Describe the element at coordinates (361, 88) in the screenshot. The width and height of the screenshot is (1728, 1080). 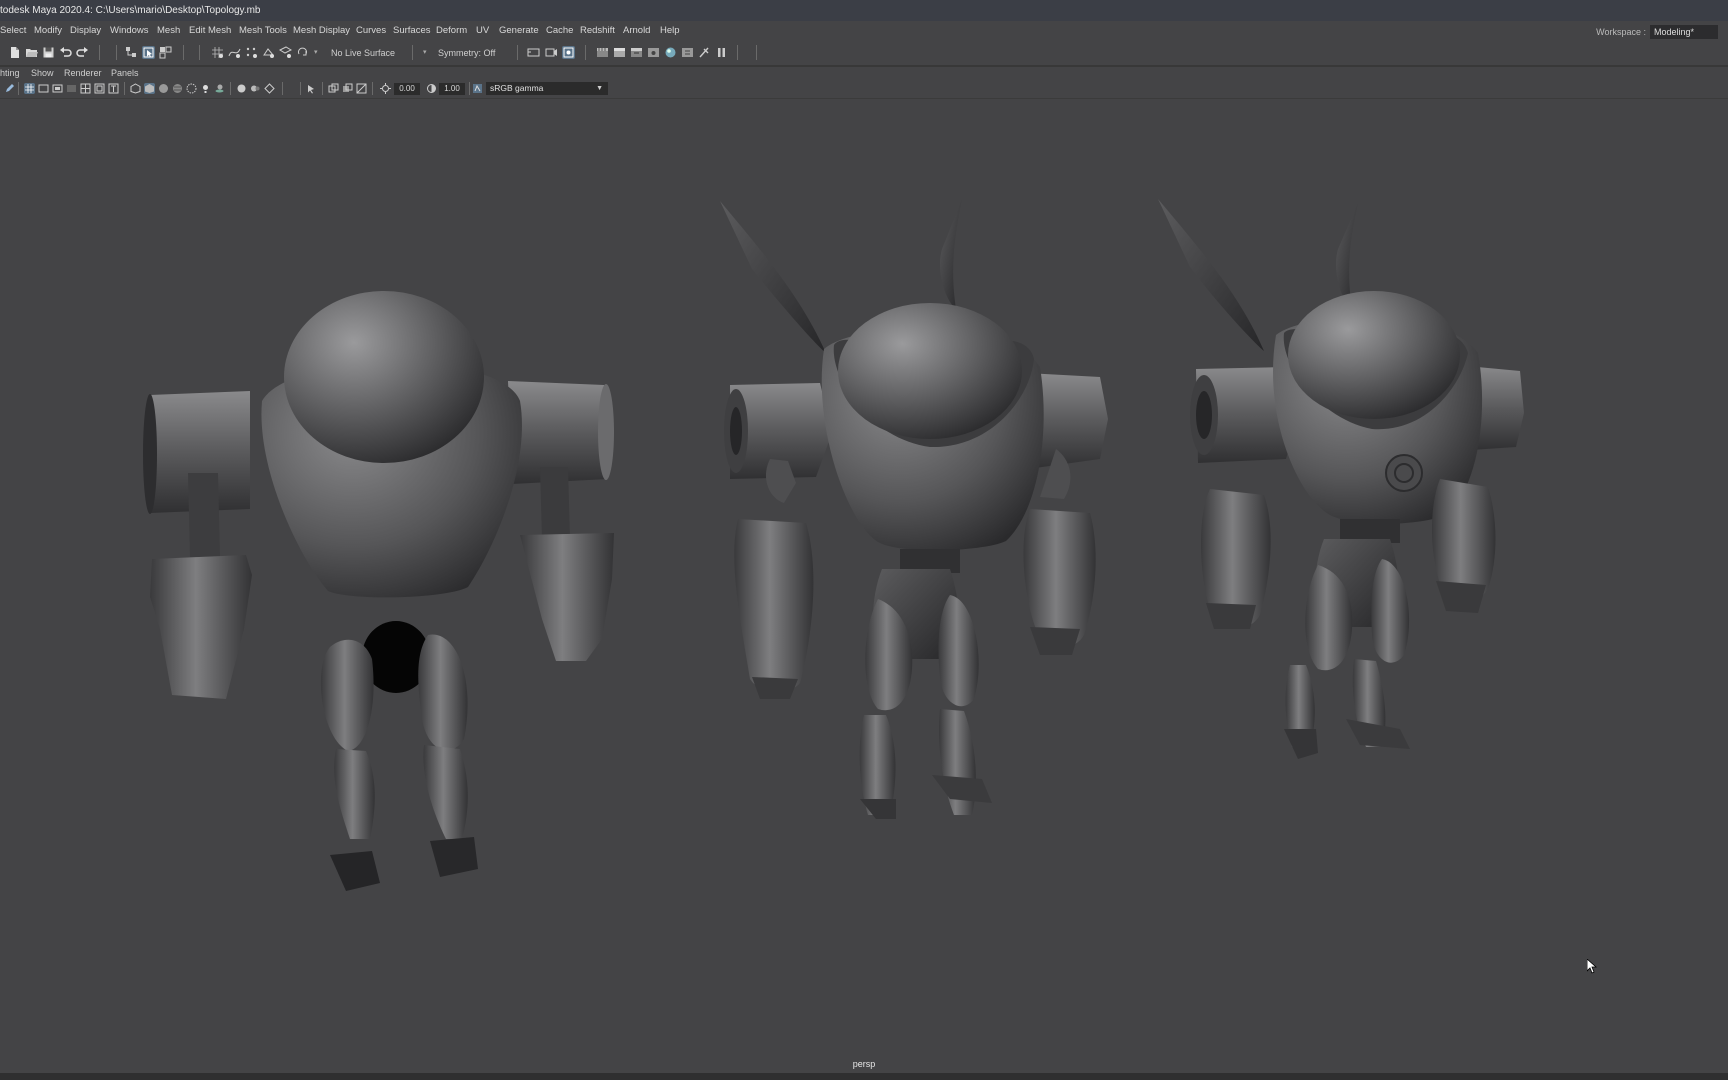
I see `backface-culling-icon` at that location.